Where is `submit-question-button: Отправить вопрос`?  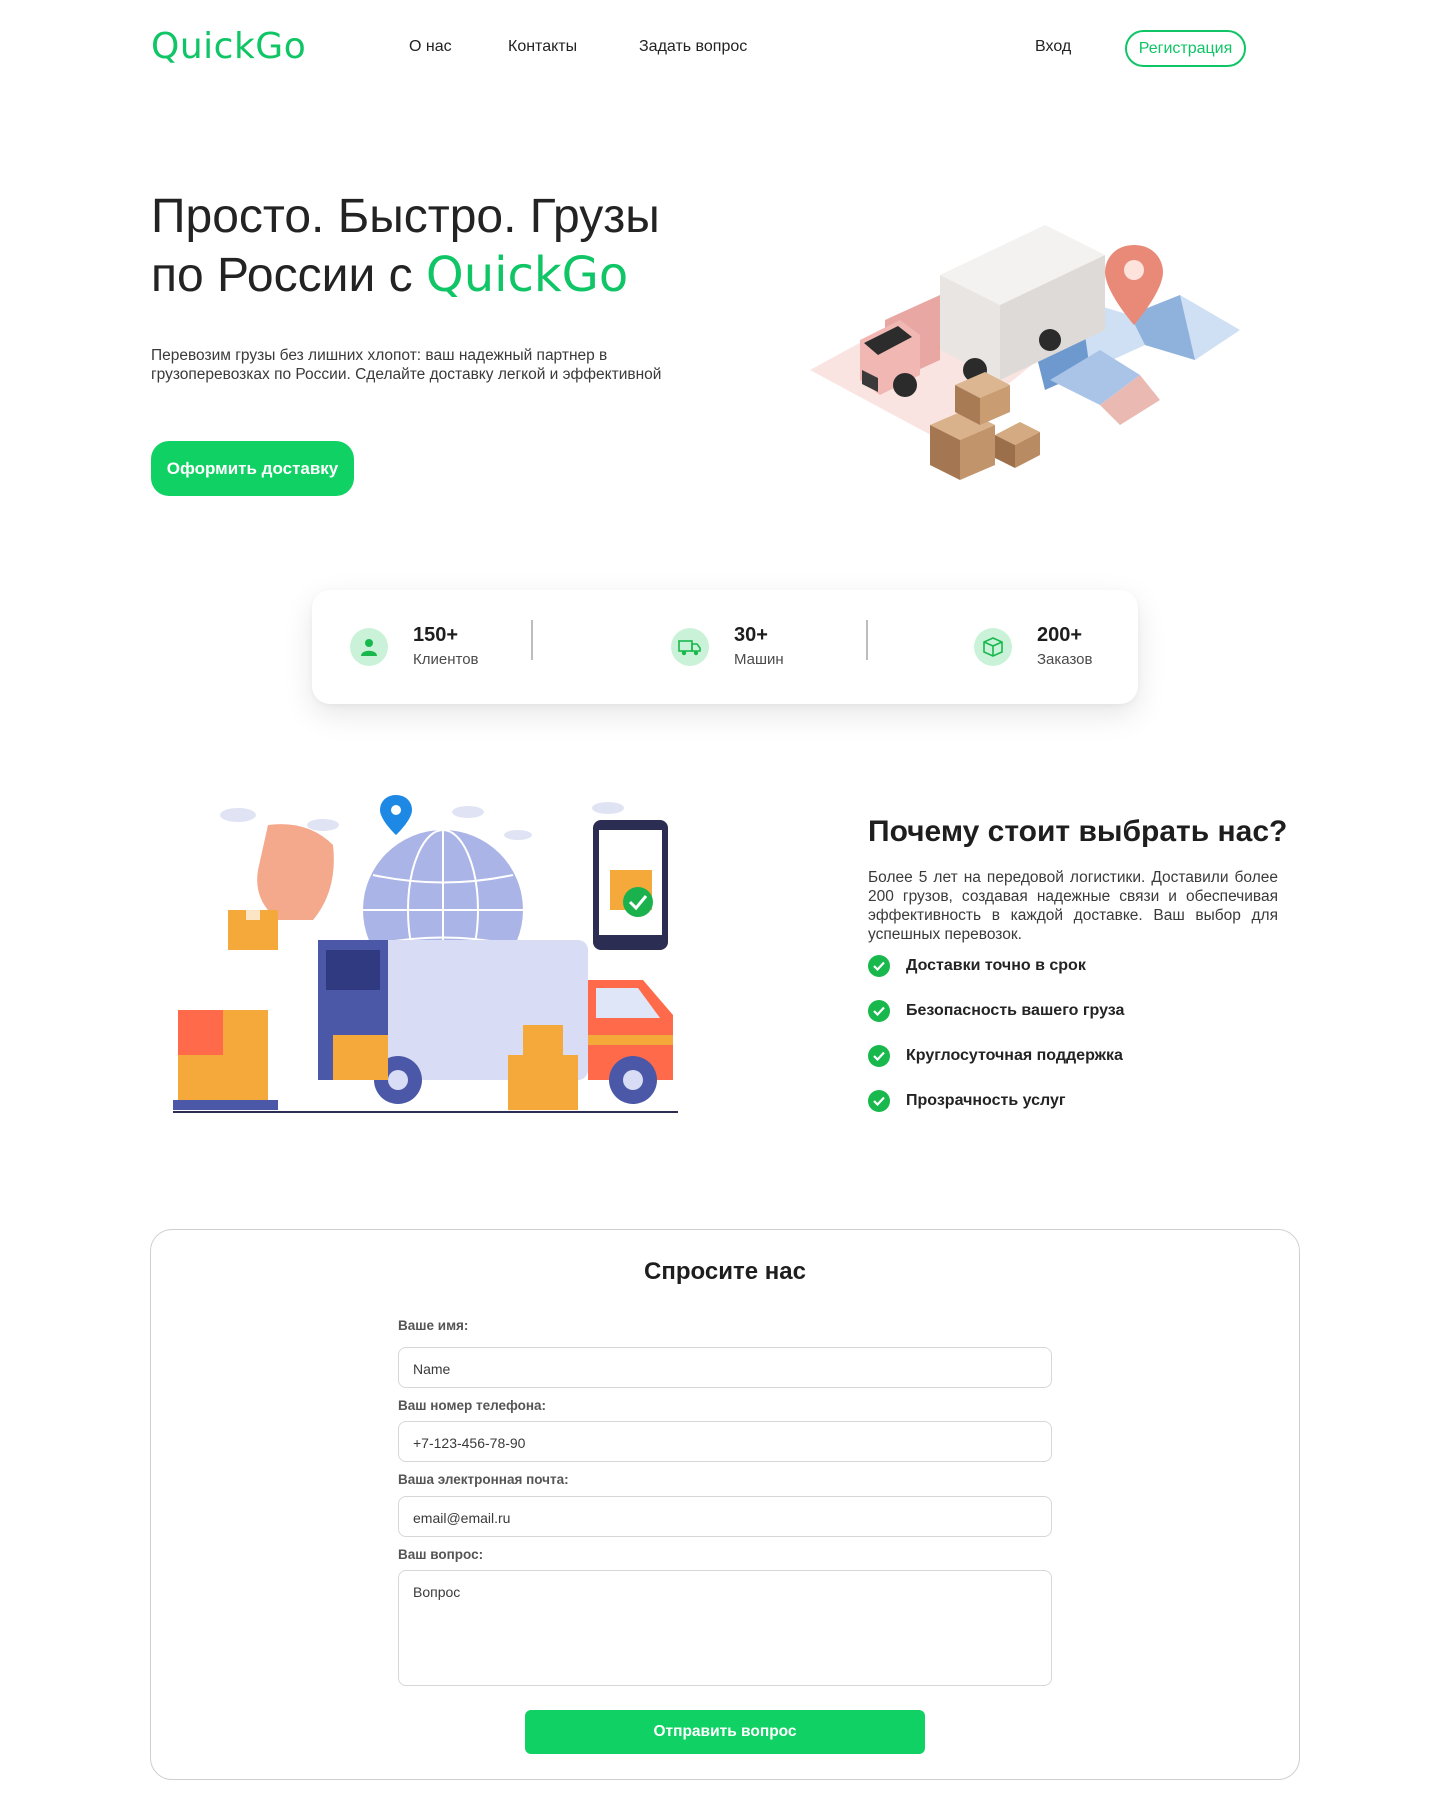
submit-question-button: Отправить вопрос is located at coordinates (725, 1732).